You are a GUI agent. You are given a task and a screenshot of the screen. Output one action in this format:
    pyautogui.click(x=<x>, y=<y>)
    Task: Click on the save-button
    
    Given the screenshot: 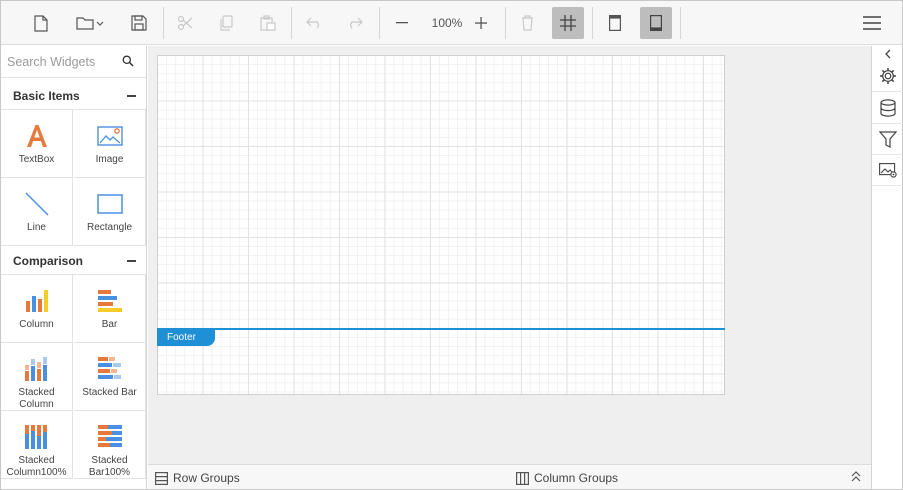 What is the action you would take?
    pyautogui.click(x=139, y=23)
    